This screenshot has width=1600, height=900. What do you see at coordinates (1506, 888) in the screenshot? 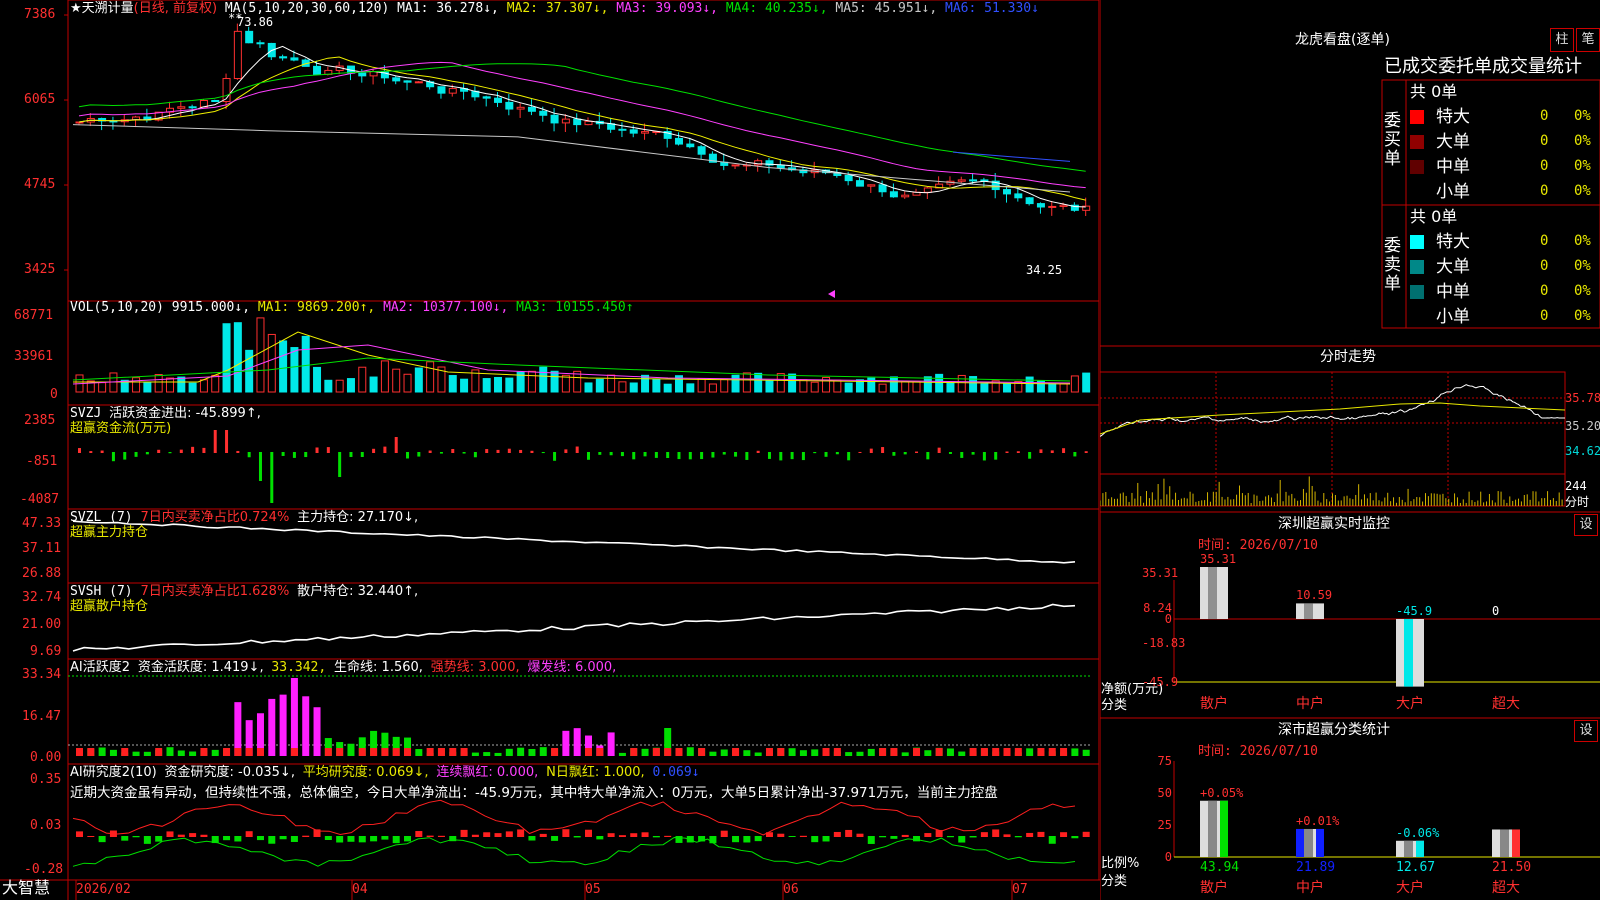
I see `szc-category-3: 超大` at bounding box center [1506, 888].